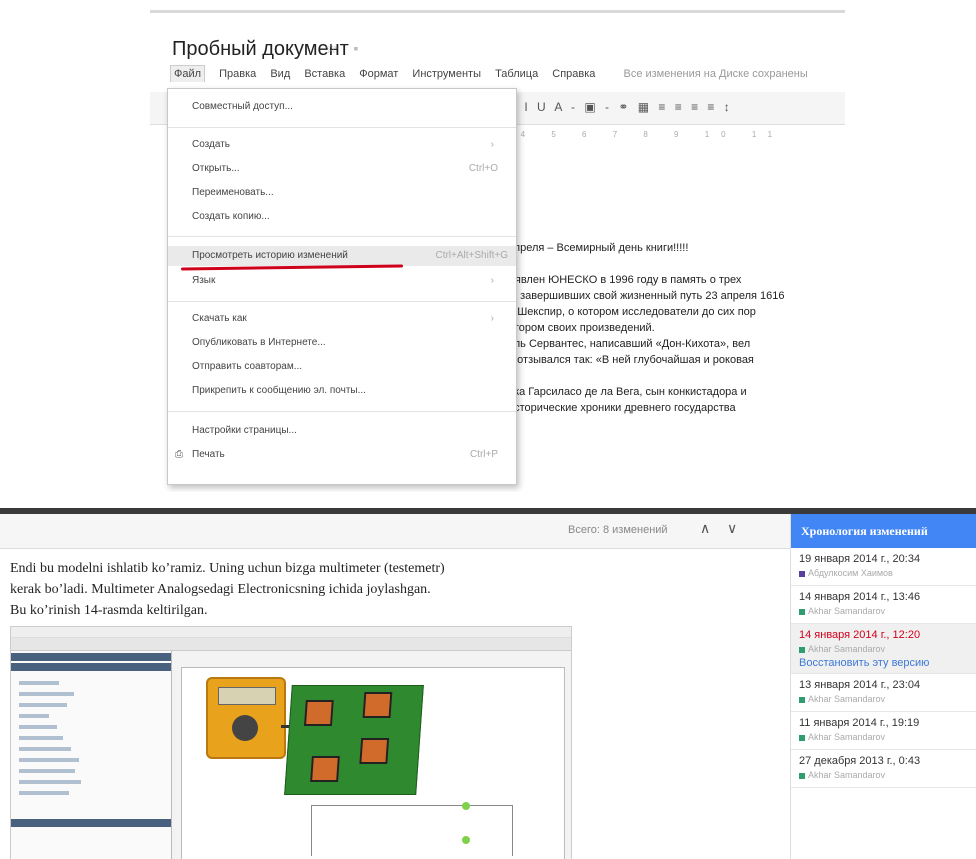  Describe the element at coordinates (466, 840) in the screenshot. I see `schematic-node` at that location.